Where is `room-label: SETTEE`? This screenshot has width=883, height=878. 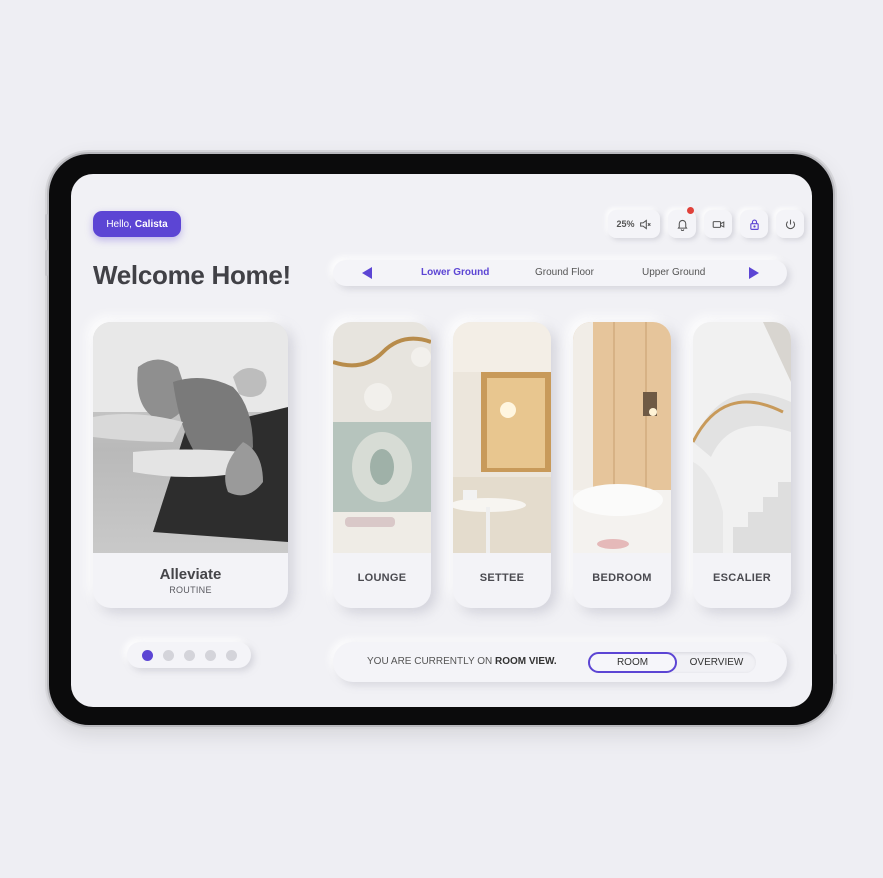
room-label: SETTEE is located at coordinates (502, 578).